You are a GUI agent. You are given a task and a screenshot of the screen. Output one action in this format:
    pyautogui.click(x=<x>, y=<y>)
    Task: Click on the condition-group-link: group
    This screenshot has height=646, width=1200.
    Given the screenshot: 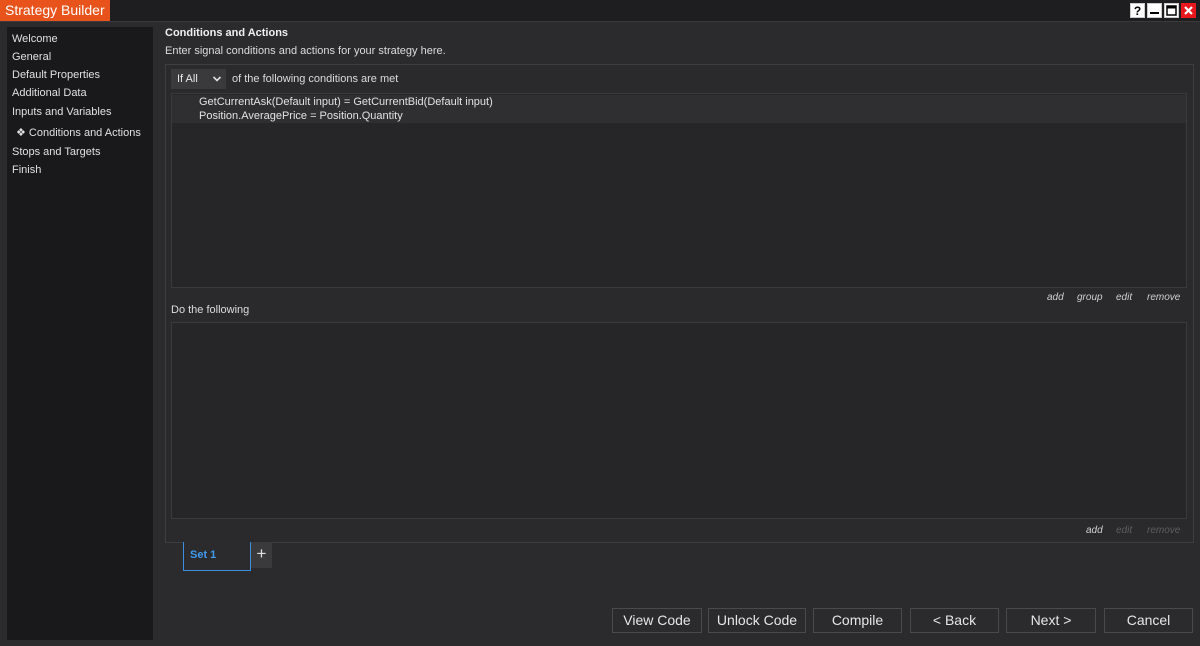 What is the action you would take?
    pyautogui.click(x=1090, y=297)
    